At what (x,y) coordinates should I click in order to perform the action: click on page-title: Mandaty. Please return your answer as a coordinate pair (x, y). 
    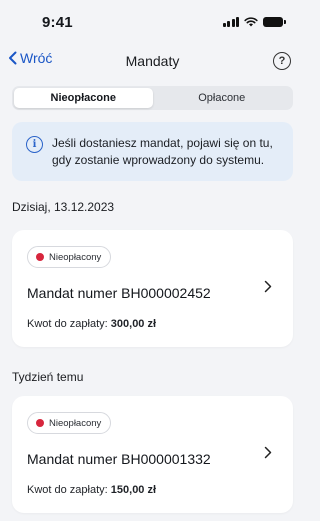
    Looking at the image, I should click on (152, 61).